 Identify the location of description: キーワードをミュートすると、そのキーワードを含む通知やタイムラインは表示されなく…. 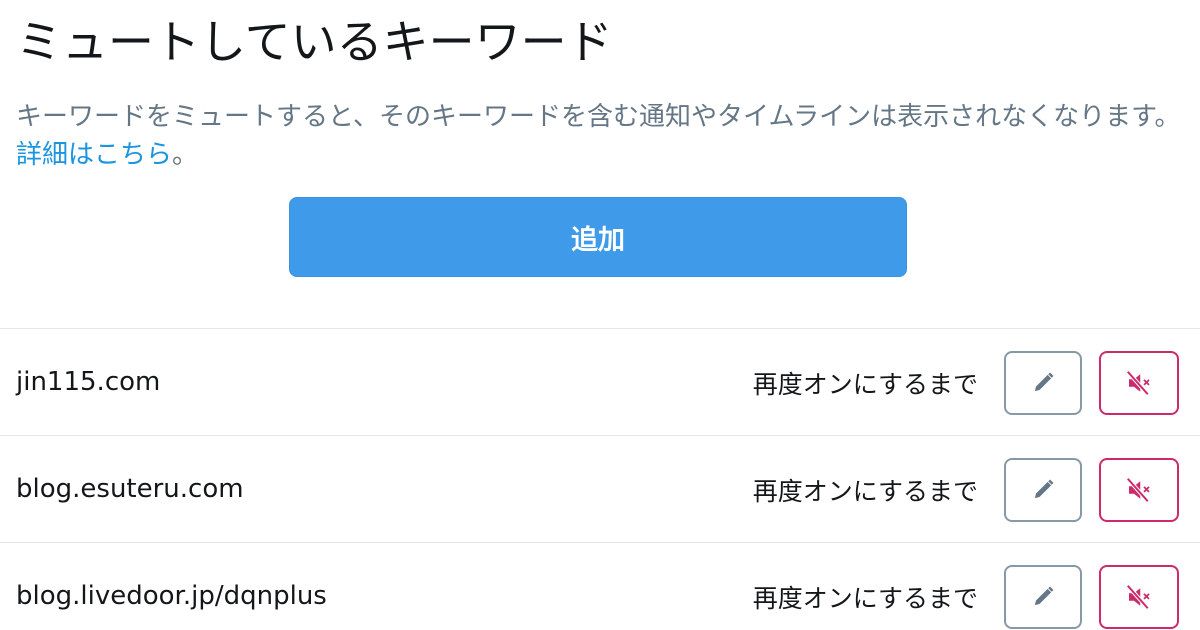
(601, 136).